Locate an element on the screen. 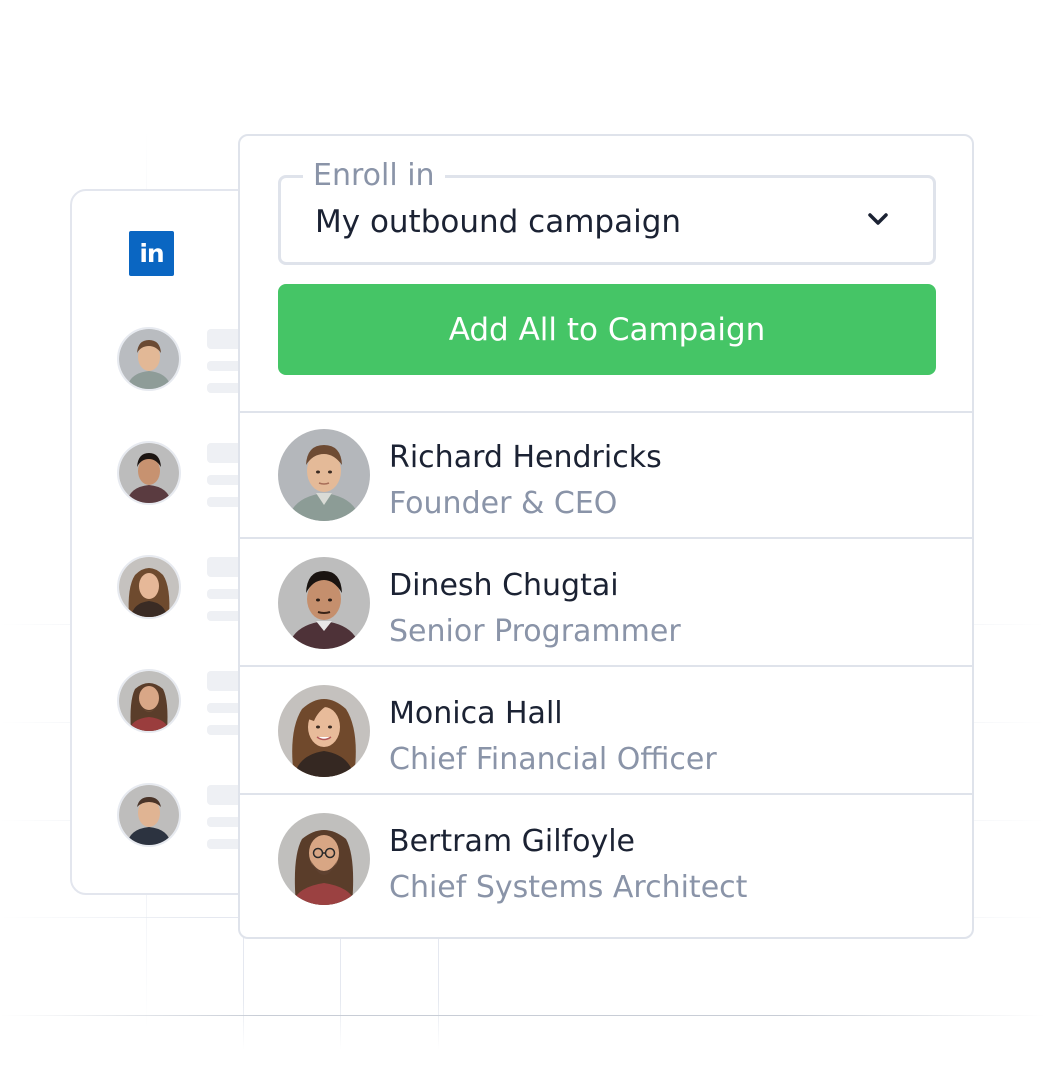 Image resolution: width=1045 pixels, height=1077 pixels. contact-row: Richard Hendricks Founder & CEO is located at coordinates (606, 476).